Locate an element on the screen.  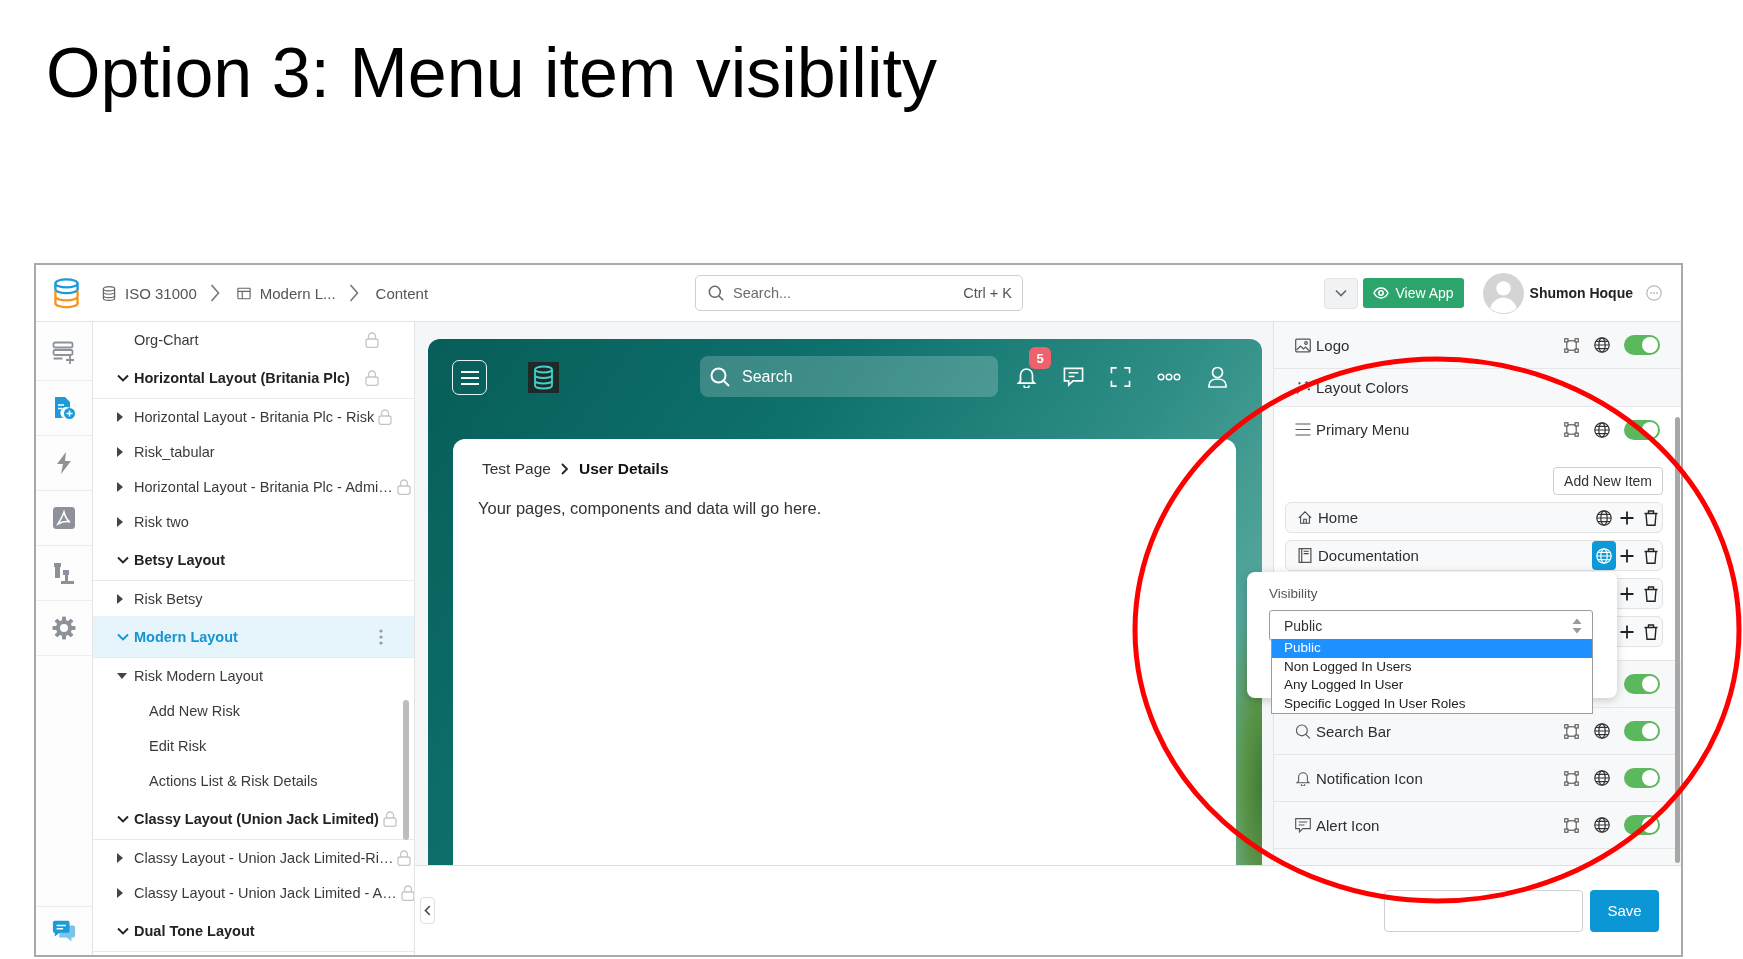
menu-item-label: Home is located at coordinates (1338, 517).